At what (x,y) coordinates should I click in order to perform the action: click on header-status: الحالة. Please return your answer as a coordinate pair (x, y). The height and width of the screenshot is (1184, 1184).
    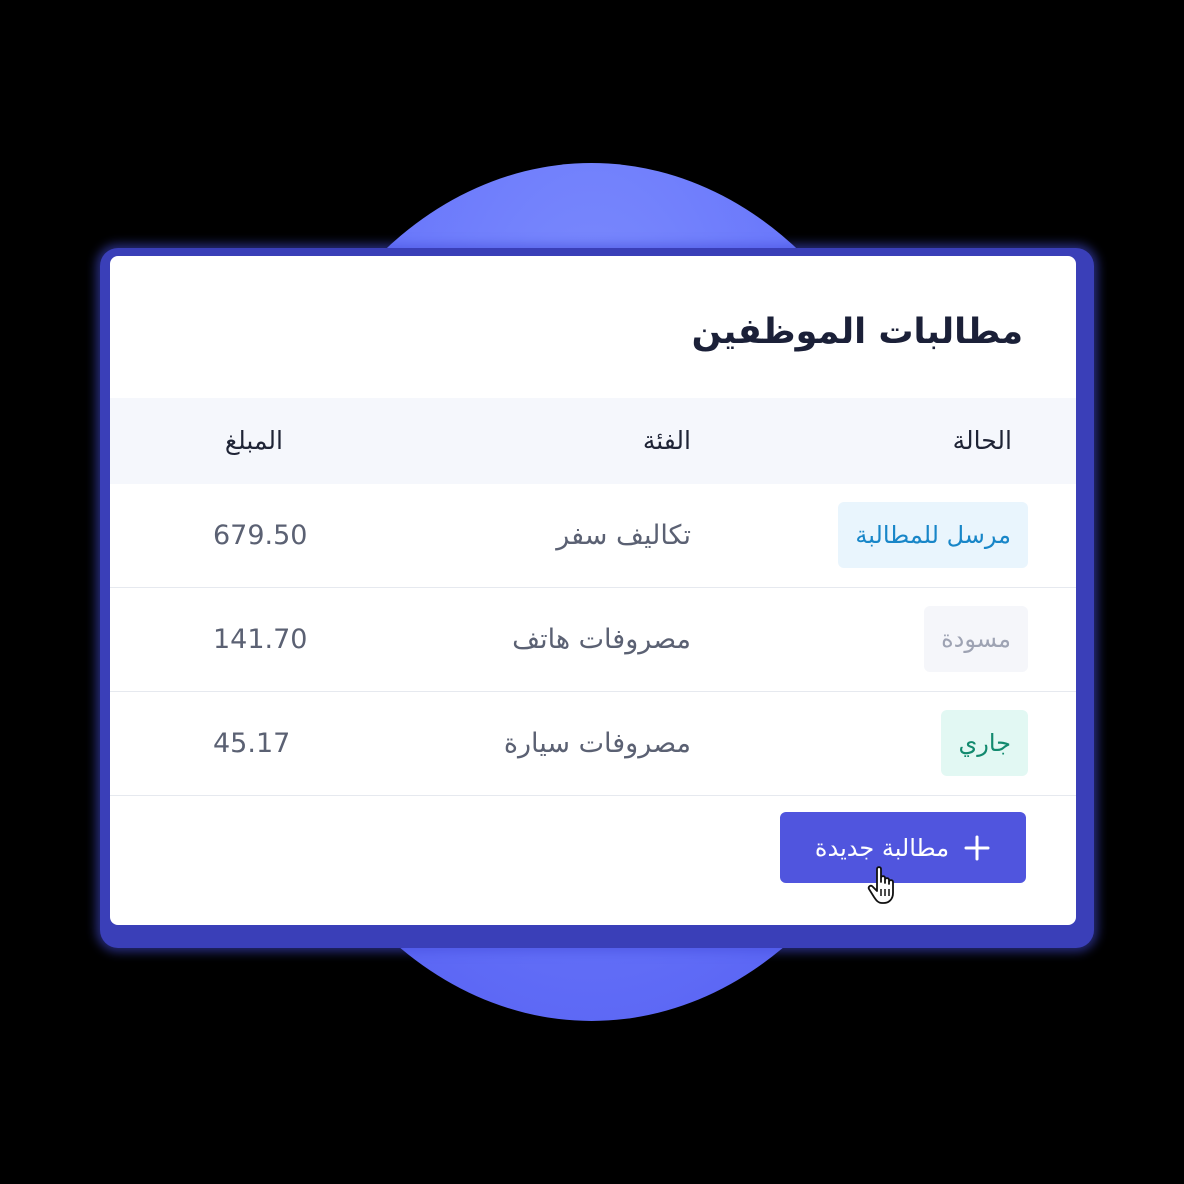
    Looking at the image, I should click on (982, 440).